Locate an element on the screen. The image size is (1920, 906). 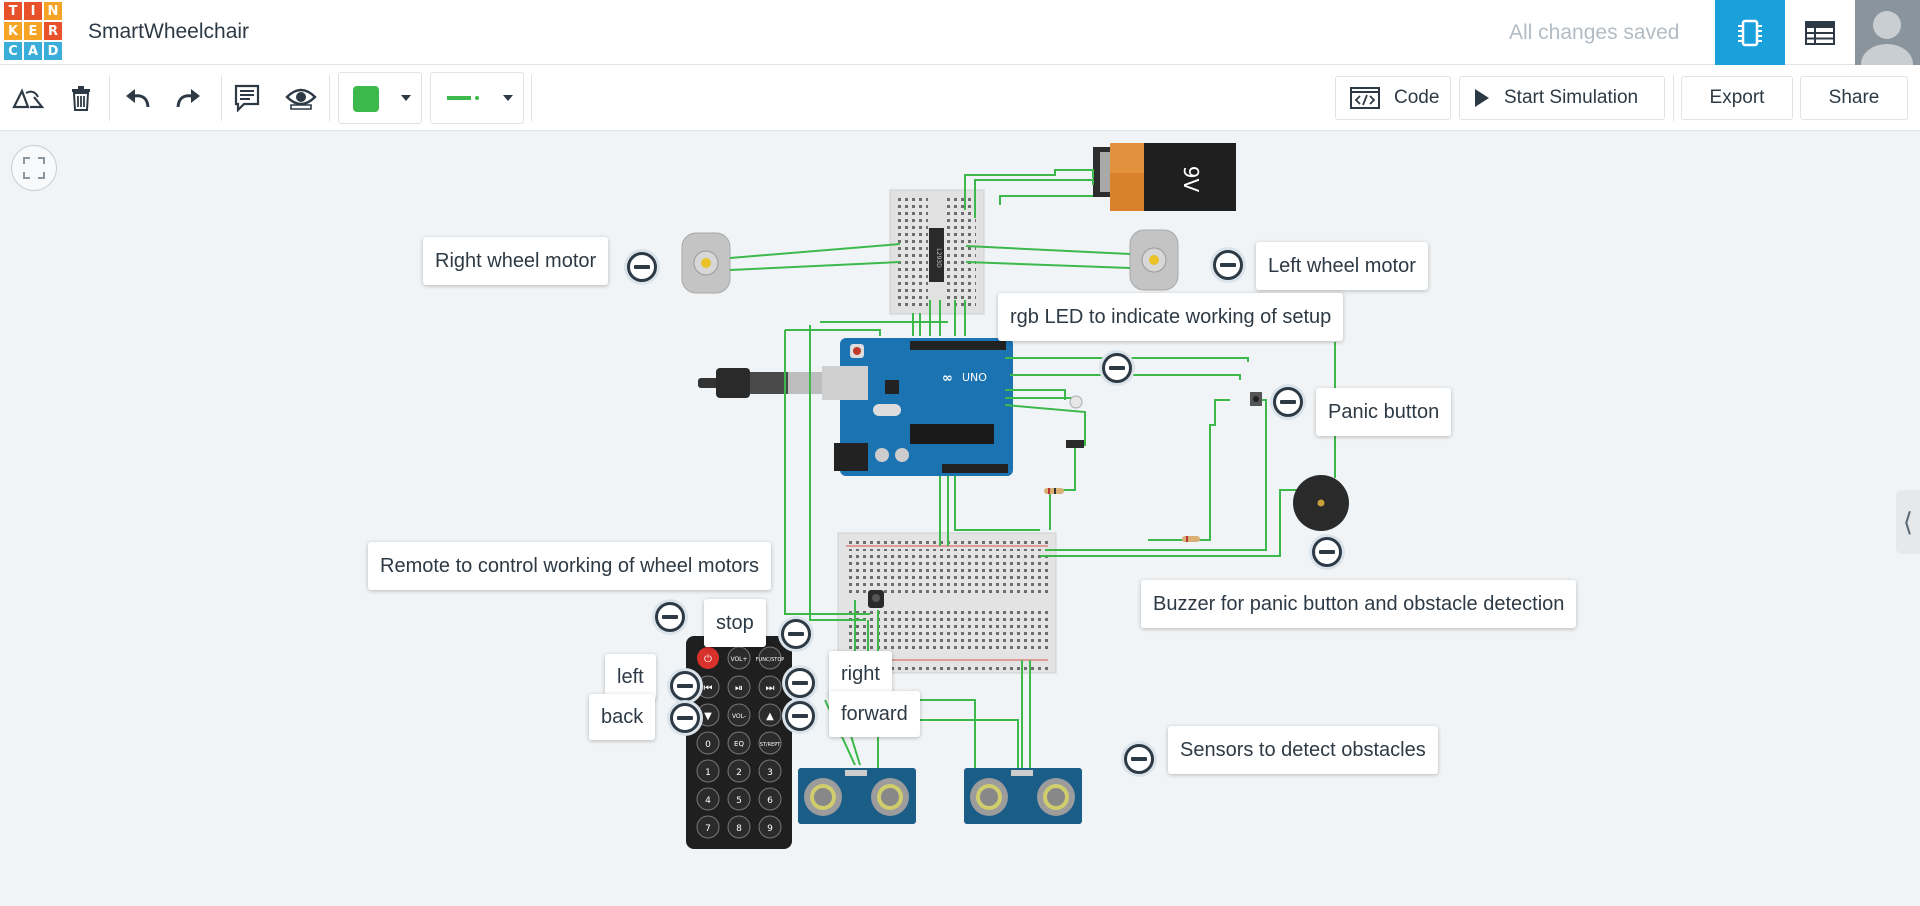
note-text: left is located at coordinates (630, 676).